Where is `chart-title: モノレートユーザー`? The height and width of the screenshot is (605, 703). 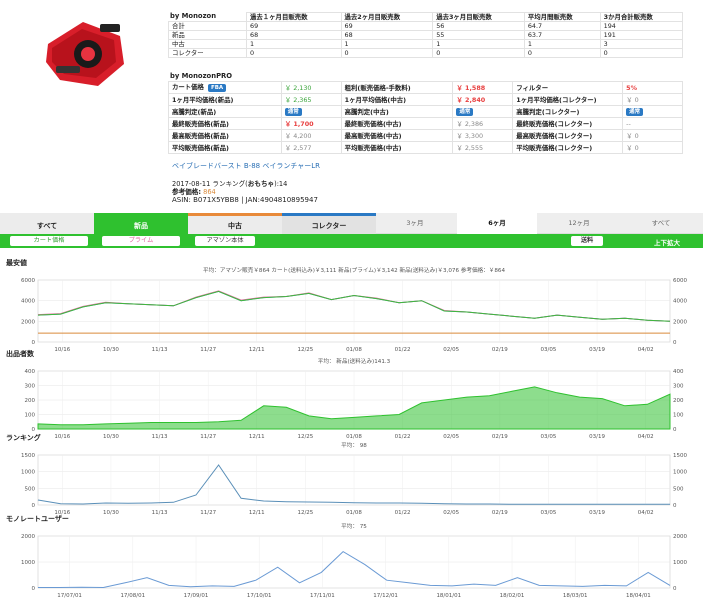 chart-title: モノレートユーザー is located at coordinates (37, 518).